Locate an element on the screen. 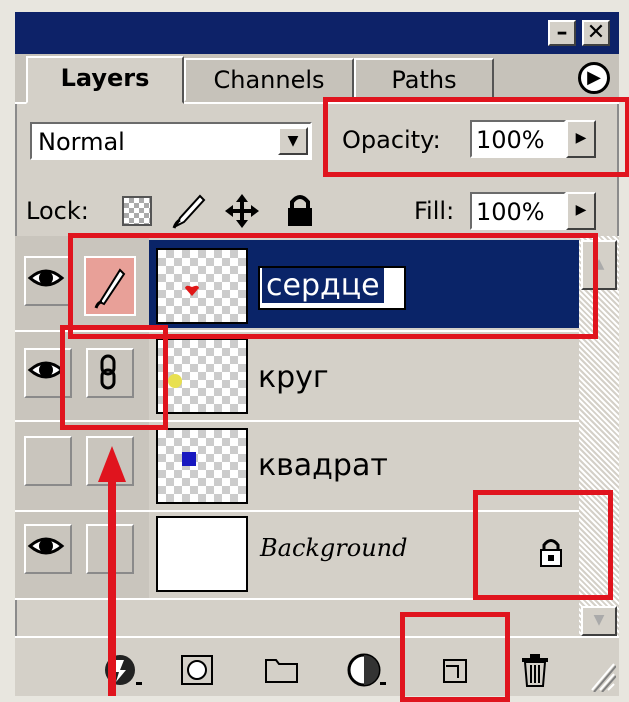  annotation-box-opacity is located at coordinates (476, 137).